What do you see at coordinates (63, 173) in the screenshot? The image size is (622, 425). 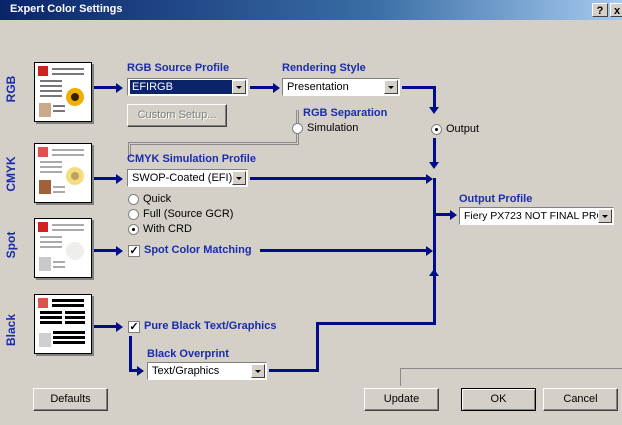 I see `cmyk-page-icon` at bounding box center [63, 173].